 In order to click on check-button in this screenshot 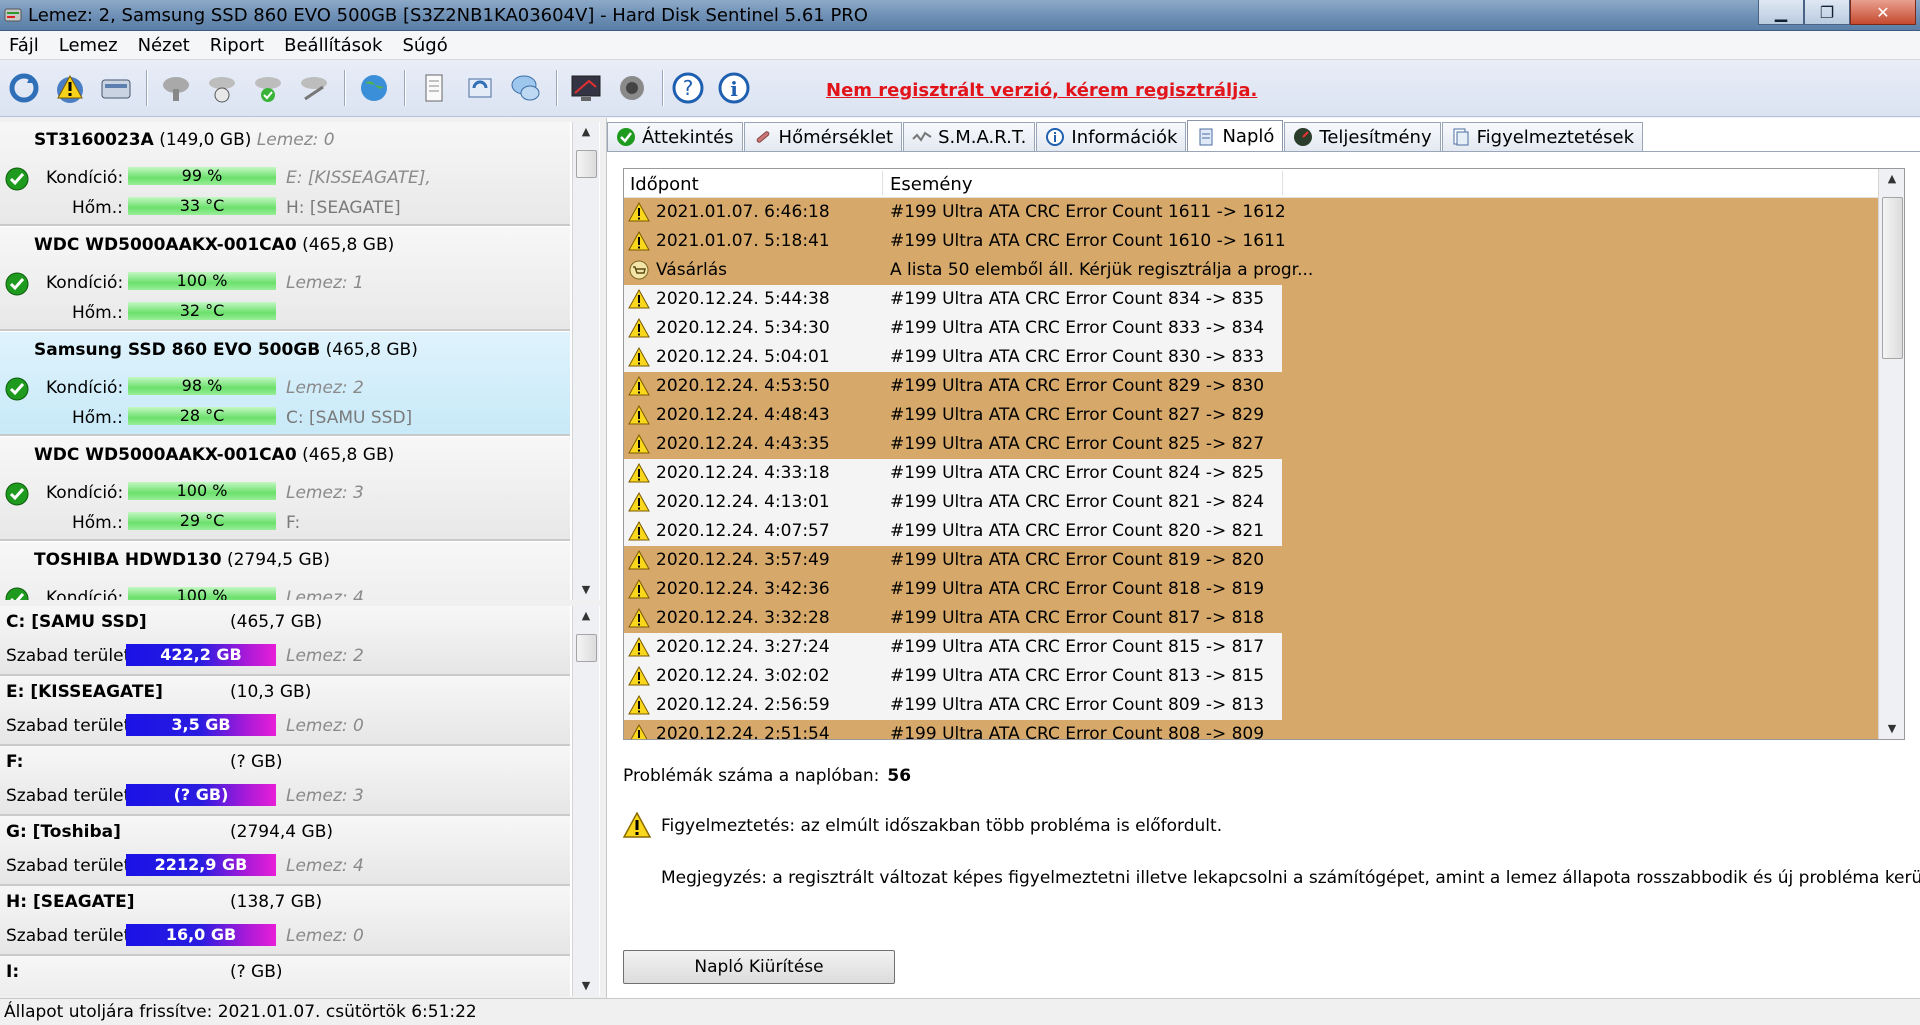, I will do `click(268, 88)`.